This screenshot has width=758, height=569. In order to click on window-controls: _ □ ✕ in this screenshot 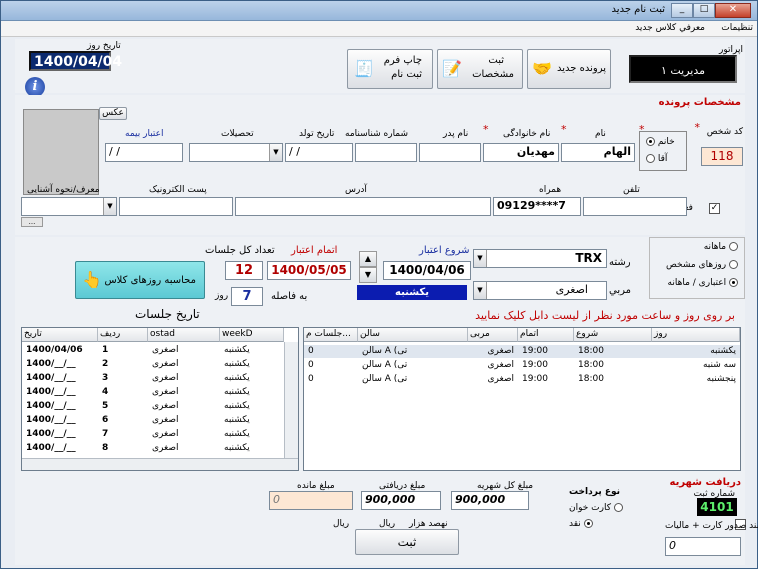, I will do `click(711, 11)`.